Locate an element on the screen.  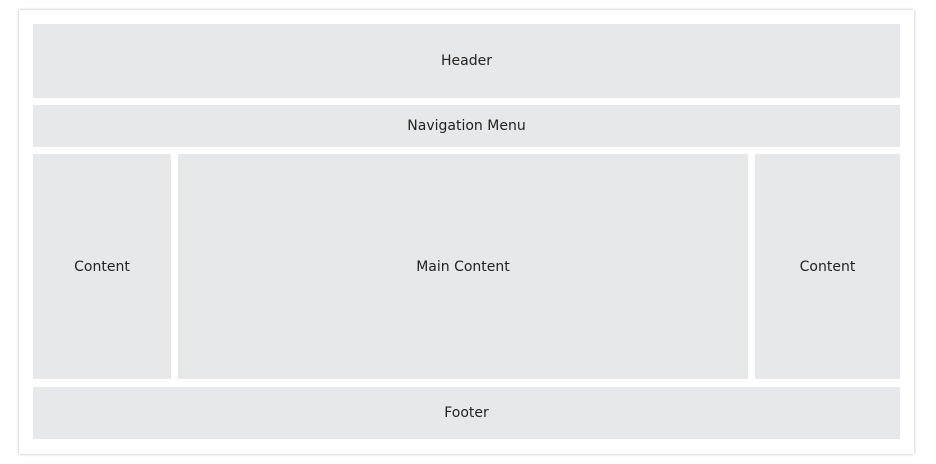
header-block: Header is located at coordinates (466, 61).